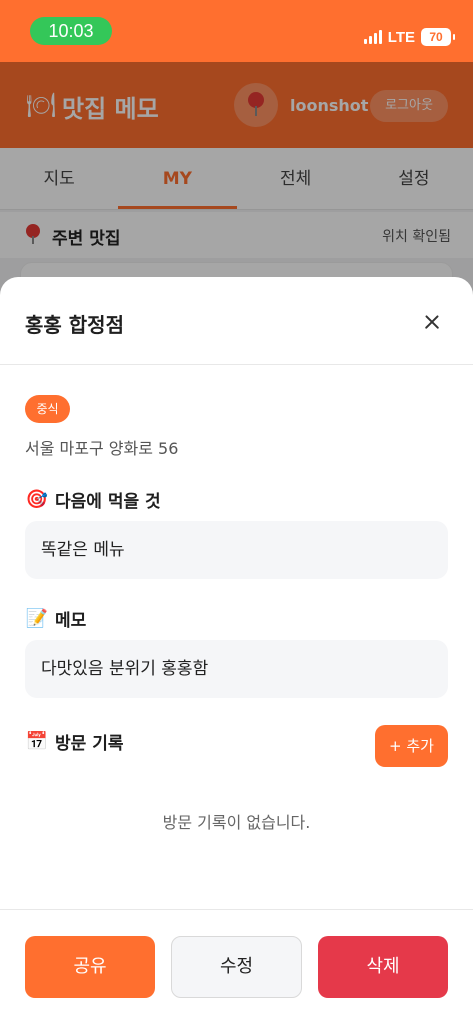 The height and width of the screenshot is (1024, 473). What do you see at coordinates (47, 409) in the screenshot?
I see `category-badge: 중식` at bounding box center [47, 409].